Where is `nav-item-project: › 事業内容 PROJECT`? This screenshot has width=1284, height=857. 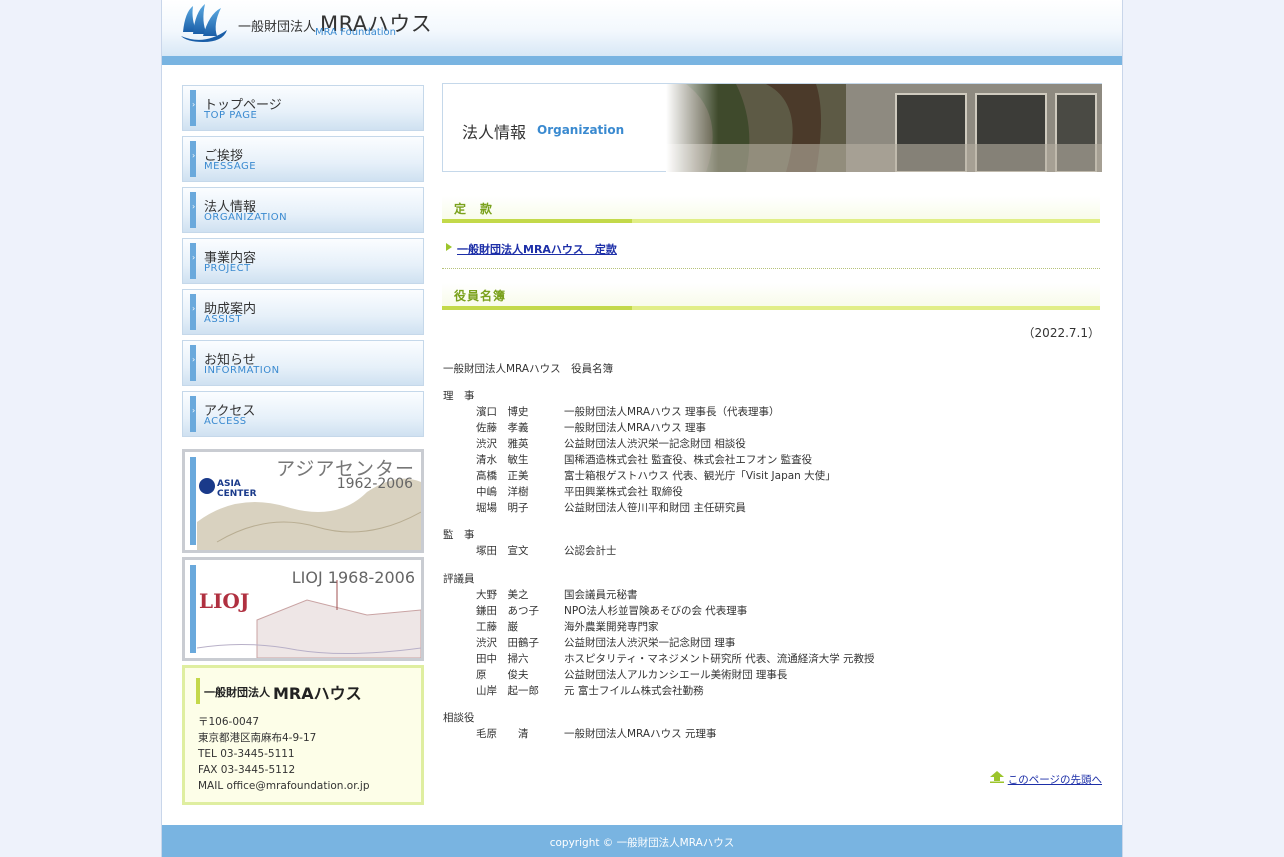
nav-item-project: › 事業内容 PROJECT is located at coordinates (303, 261).